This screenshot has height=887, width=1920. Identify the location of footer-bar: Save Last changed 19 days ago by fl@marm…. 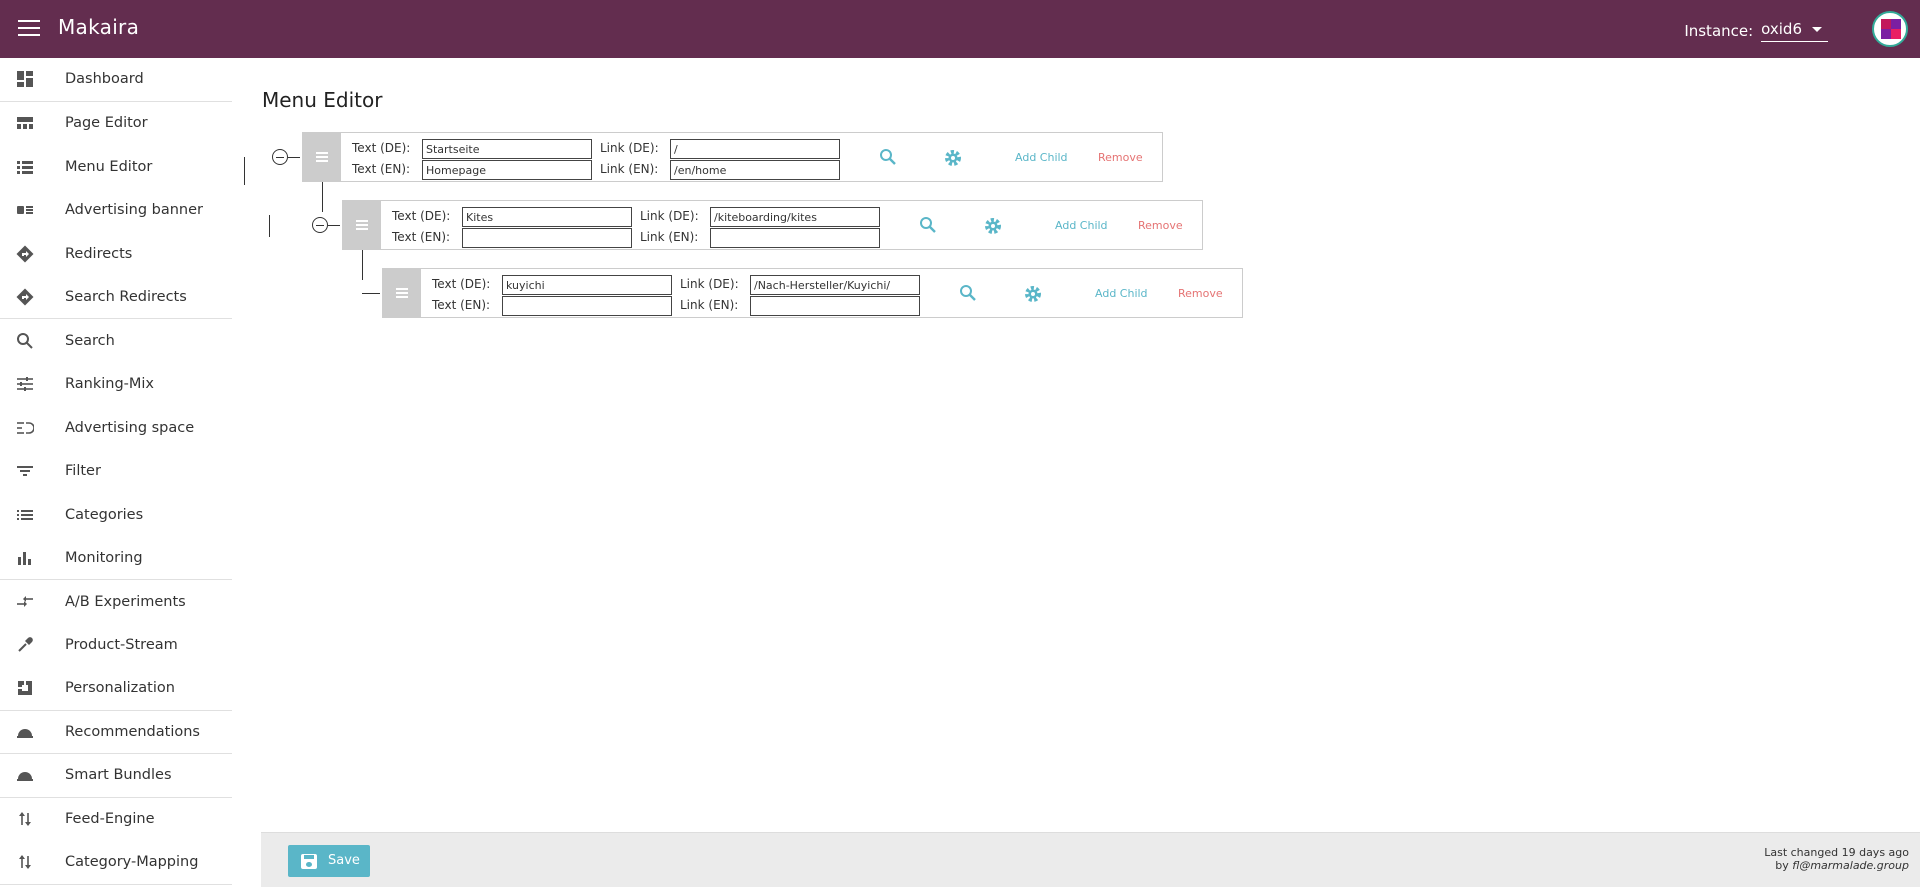
(1090, 859).